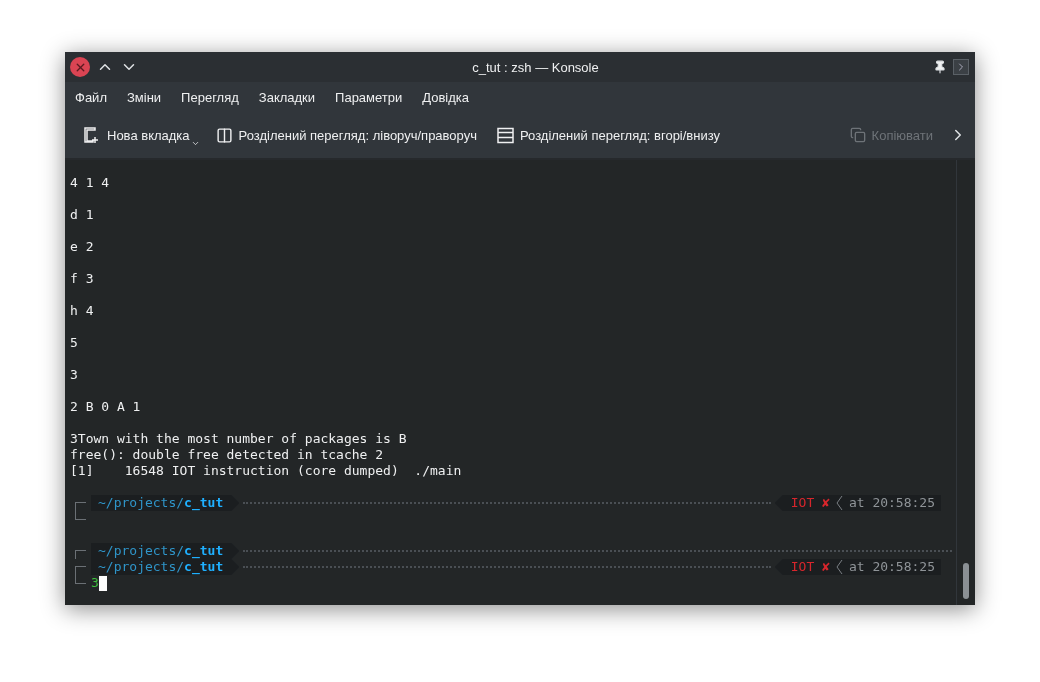  I want to click on split-columns-icon, so click(224, 135).